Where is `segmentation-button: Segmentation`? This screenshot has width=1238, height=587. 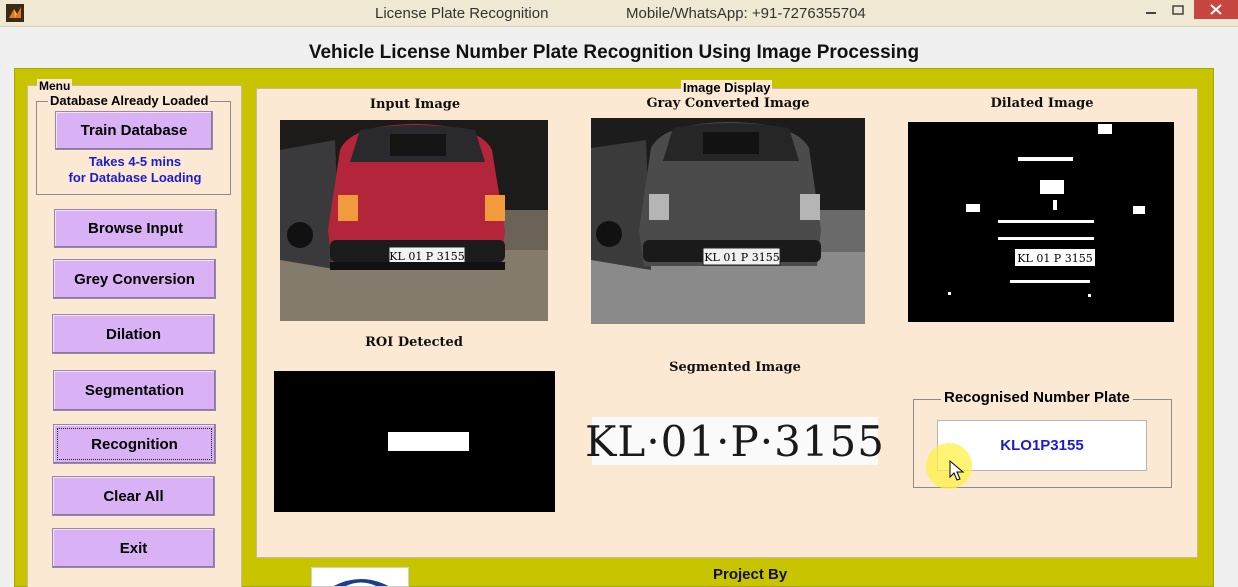
segmentation-button: Segmentation is located at coordinates (134, 390).